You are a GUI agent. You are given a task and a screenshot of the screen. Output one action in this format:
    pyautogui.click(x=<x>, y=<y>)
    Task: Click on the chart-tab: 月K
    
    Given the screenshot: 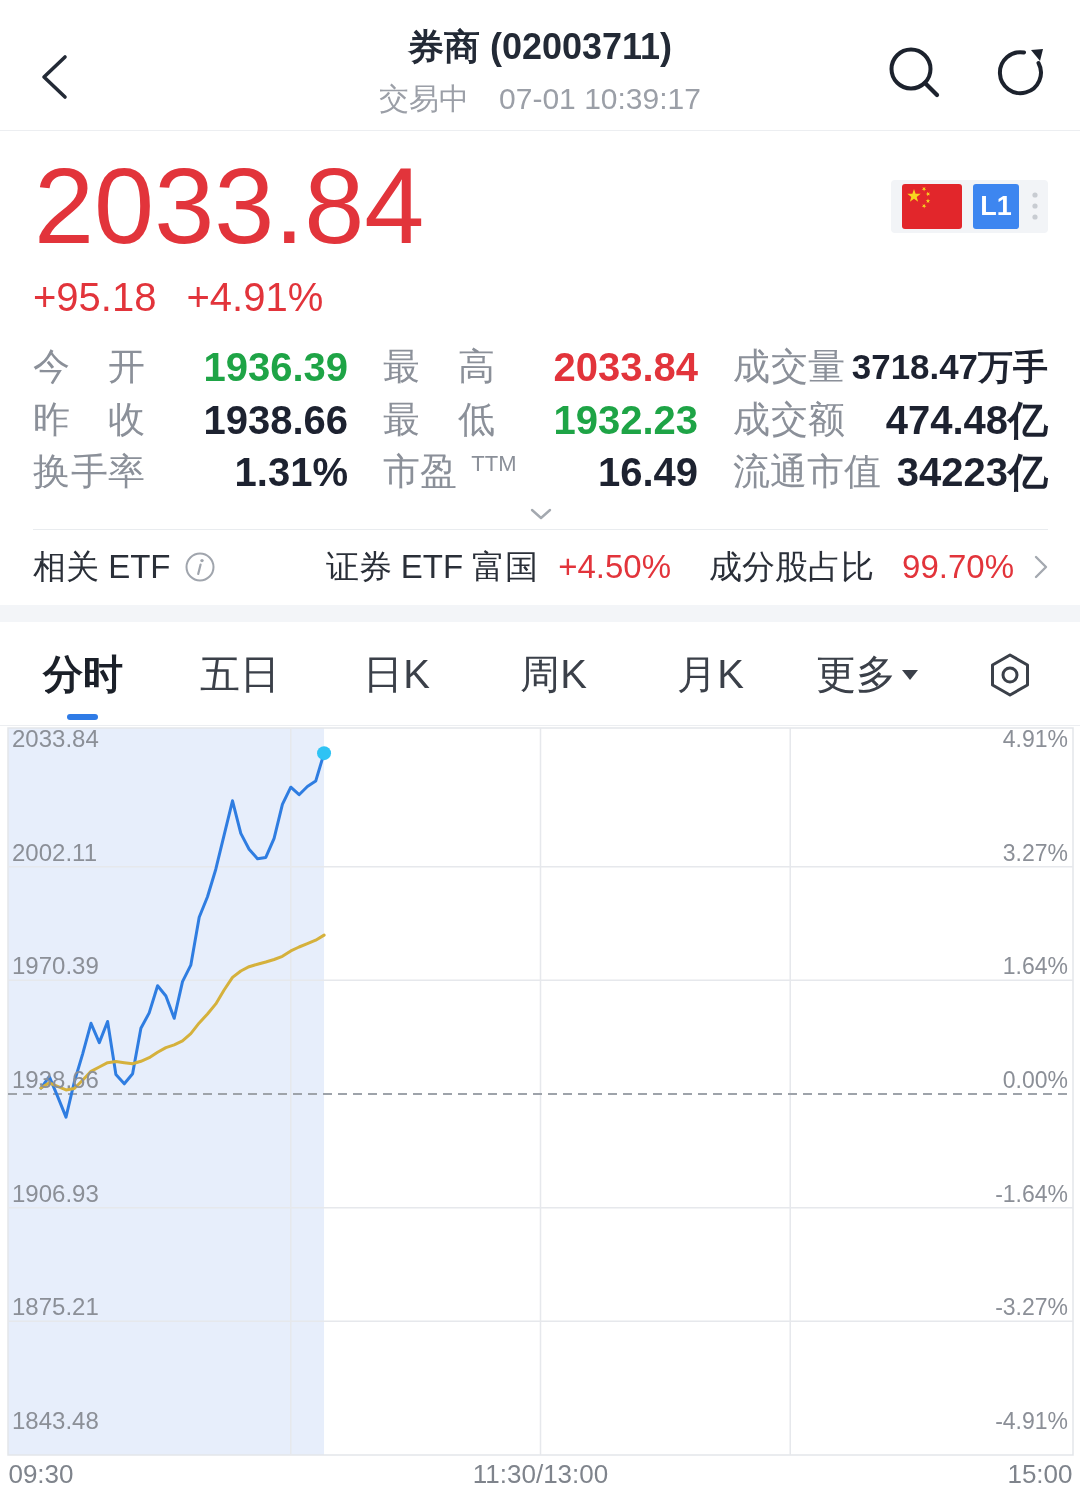 What is the action you would take?
    pyautogui.click(x=710, y=671)
    